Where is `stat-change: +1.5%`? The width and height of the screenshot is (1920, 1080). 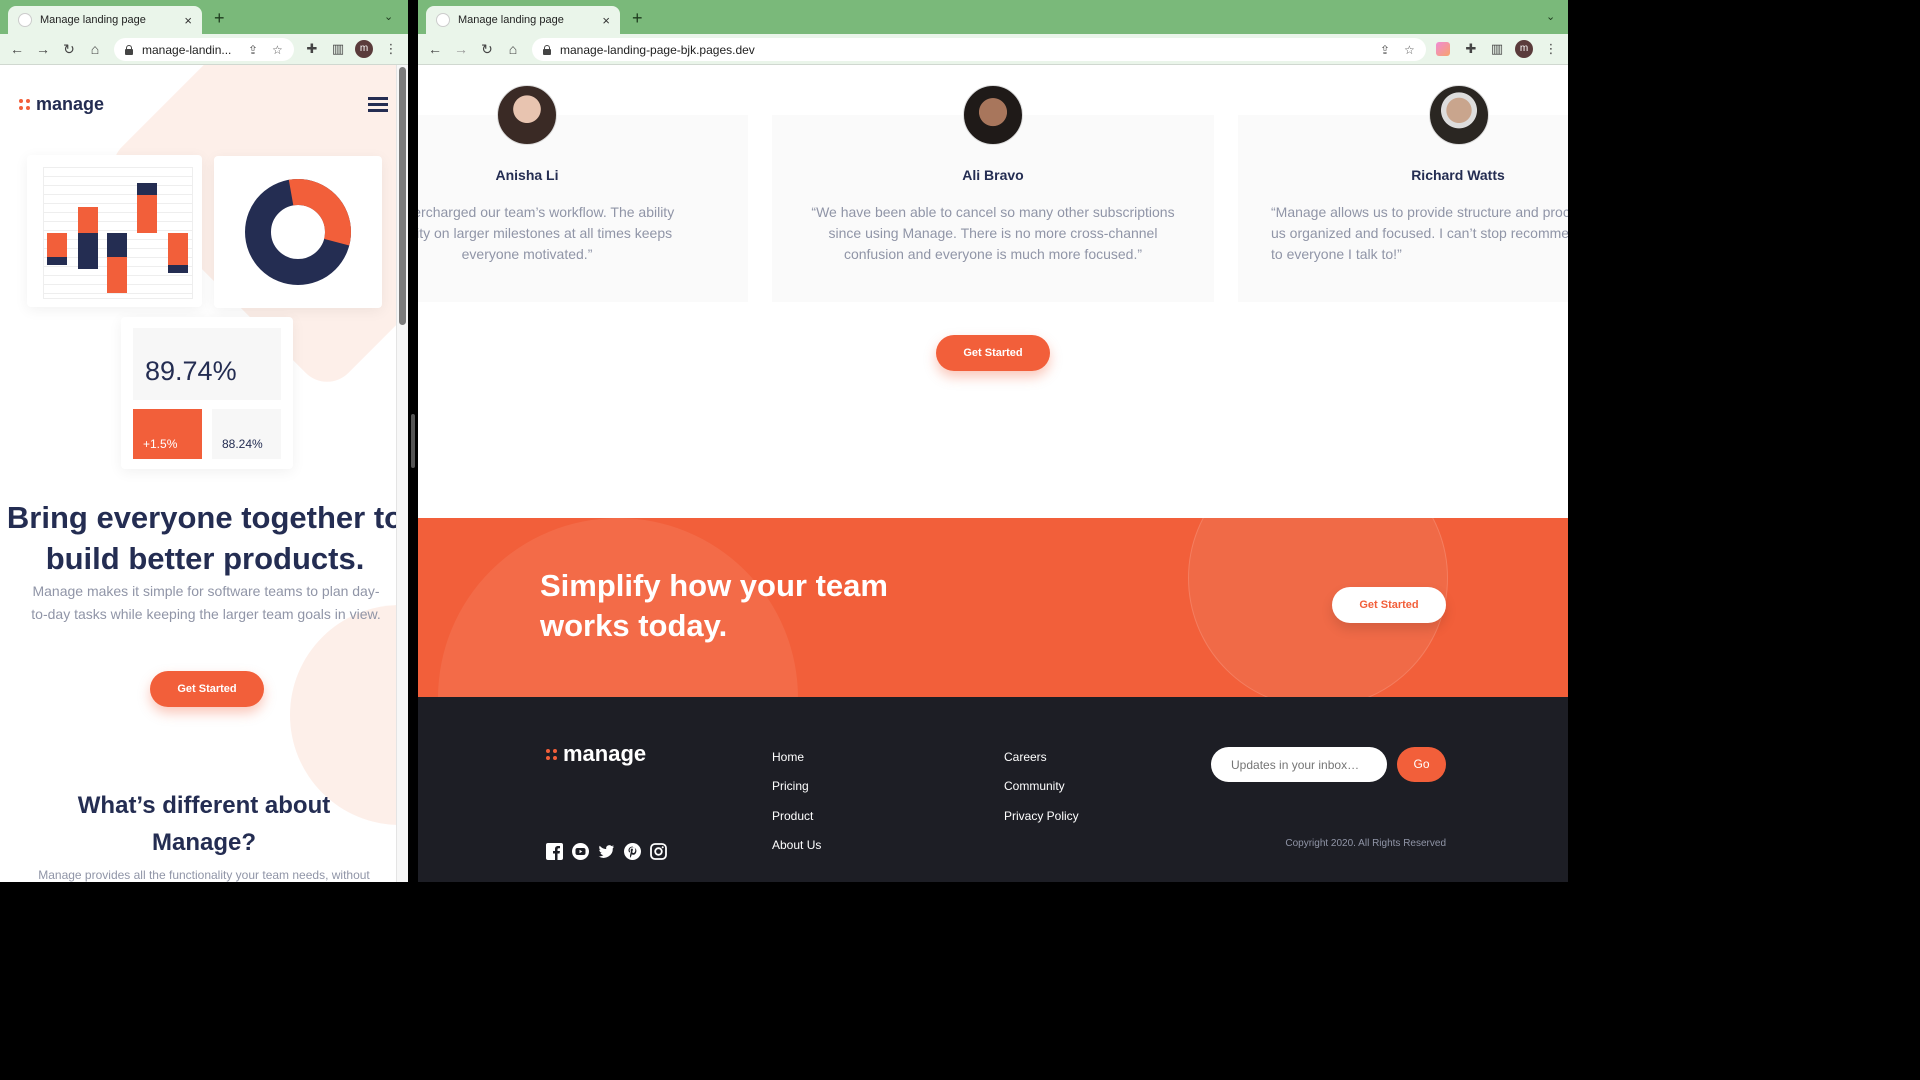 stat-change: +1.5% is located at coordinates (167, 434).